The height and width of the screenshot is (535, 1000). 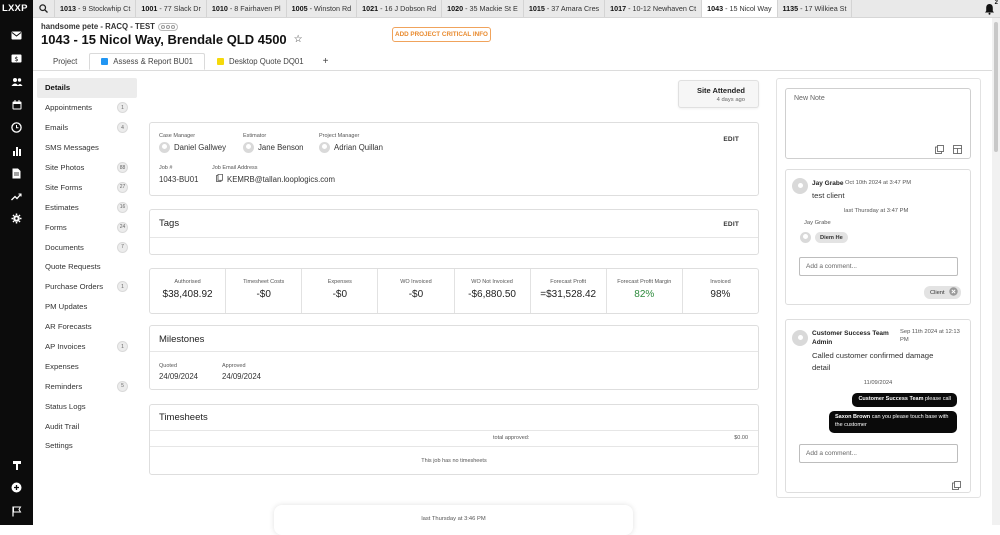 I want to click on job-tab-number: 1015, so click(x=536, y=8).